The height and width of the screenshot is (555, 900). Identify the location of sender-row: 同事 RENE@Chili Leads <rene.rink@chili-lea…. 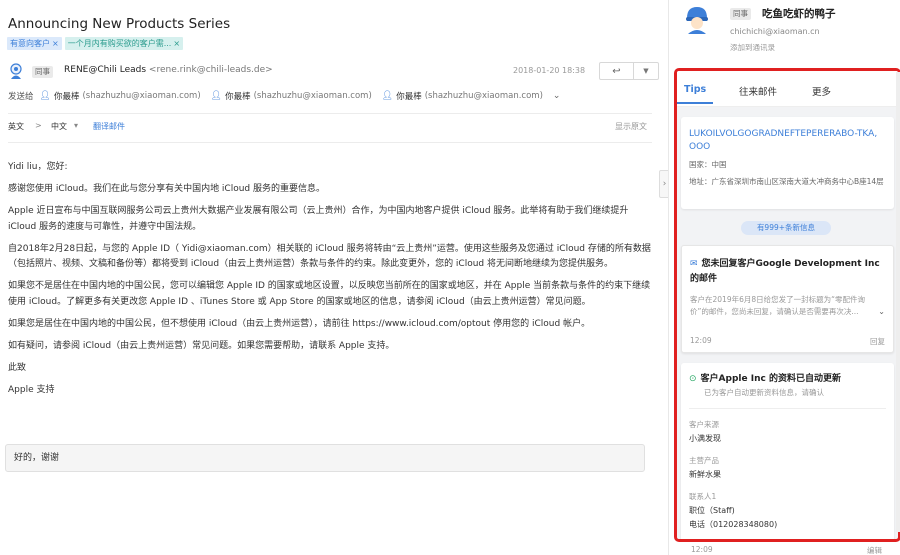
(333, 72).